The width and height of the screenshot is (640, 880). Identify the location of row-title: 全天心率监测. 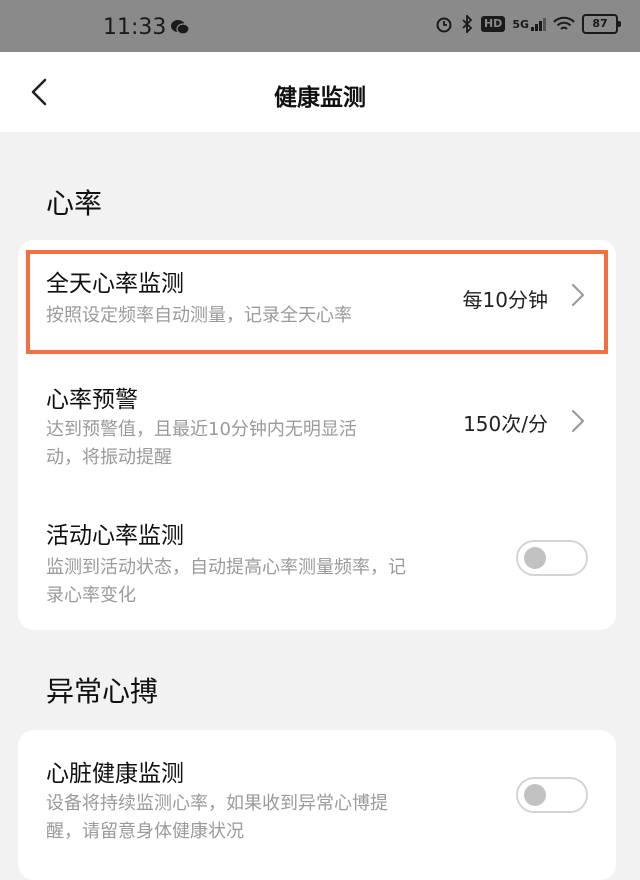
(115, 284).